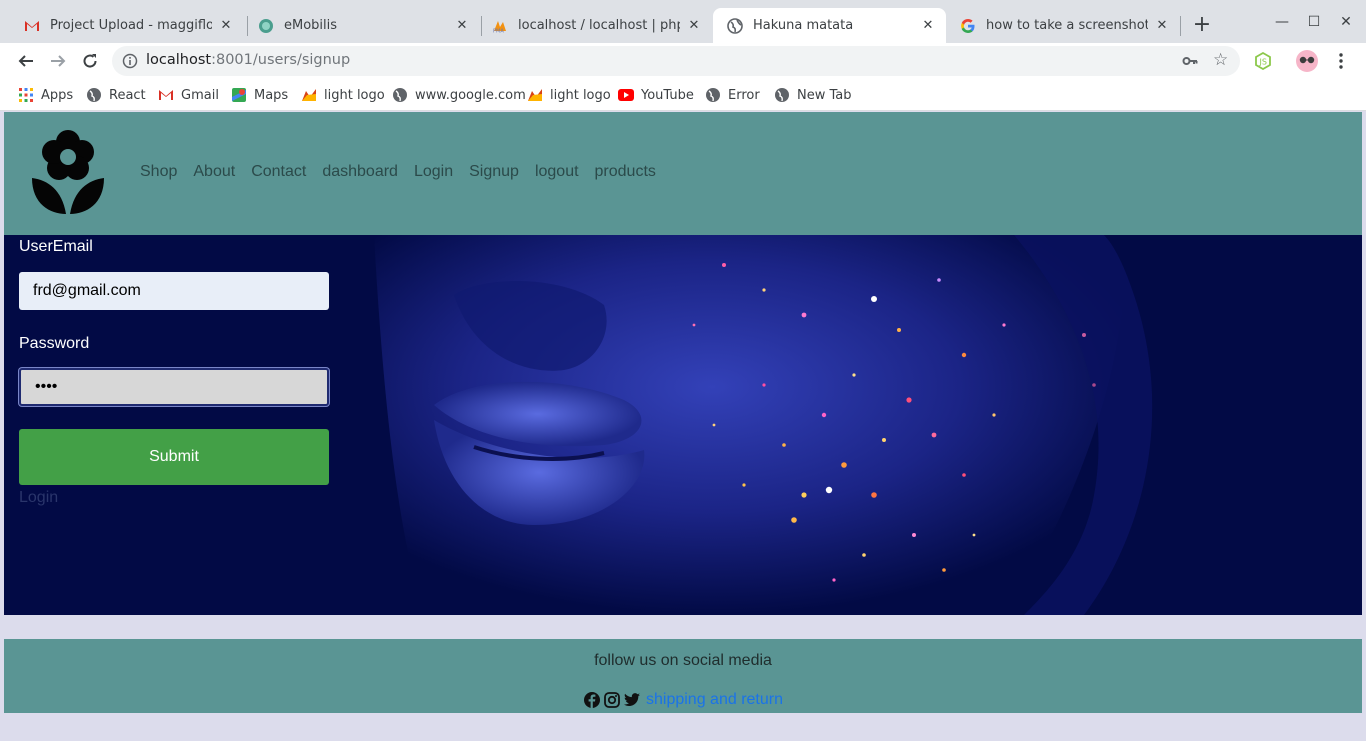 This screenshot has height=741, width=1366. I want to click on bookmark-new-tab: New Tab, so click(813, 95).